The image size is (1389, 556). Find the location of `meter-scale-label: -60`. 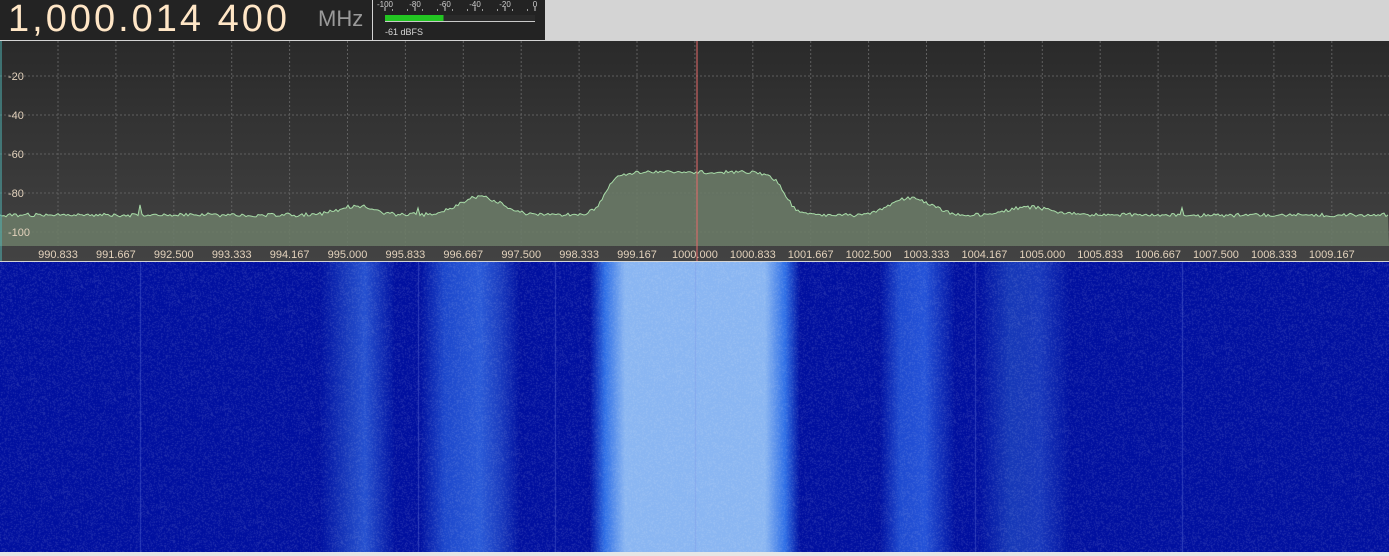

meter-scale-label: -60 is located at coordinates (445, 4).